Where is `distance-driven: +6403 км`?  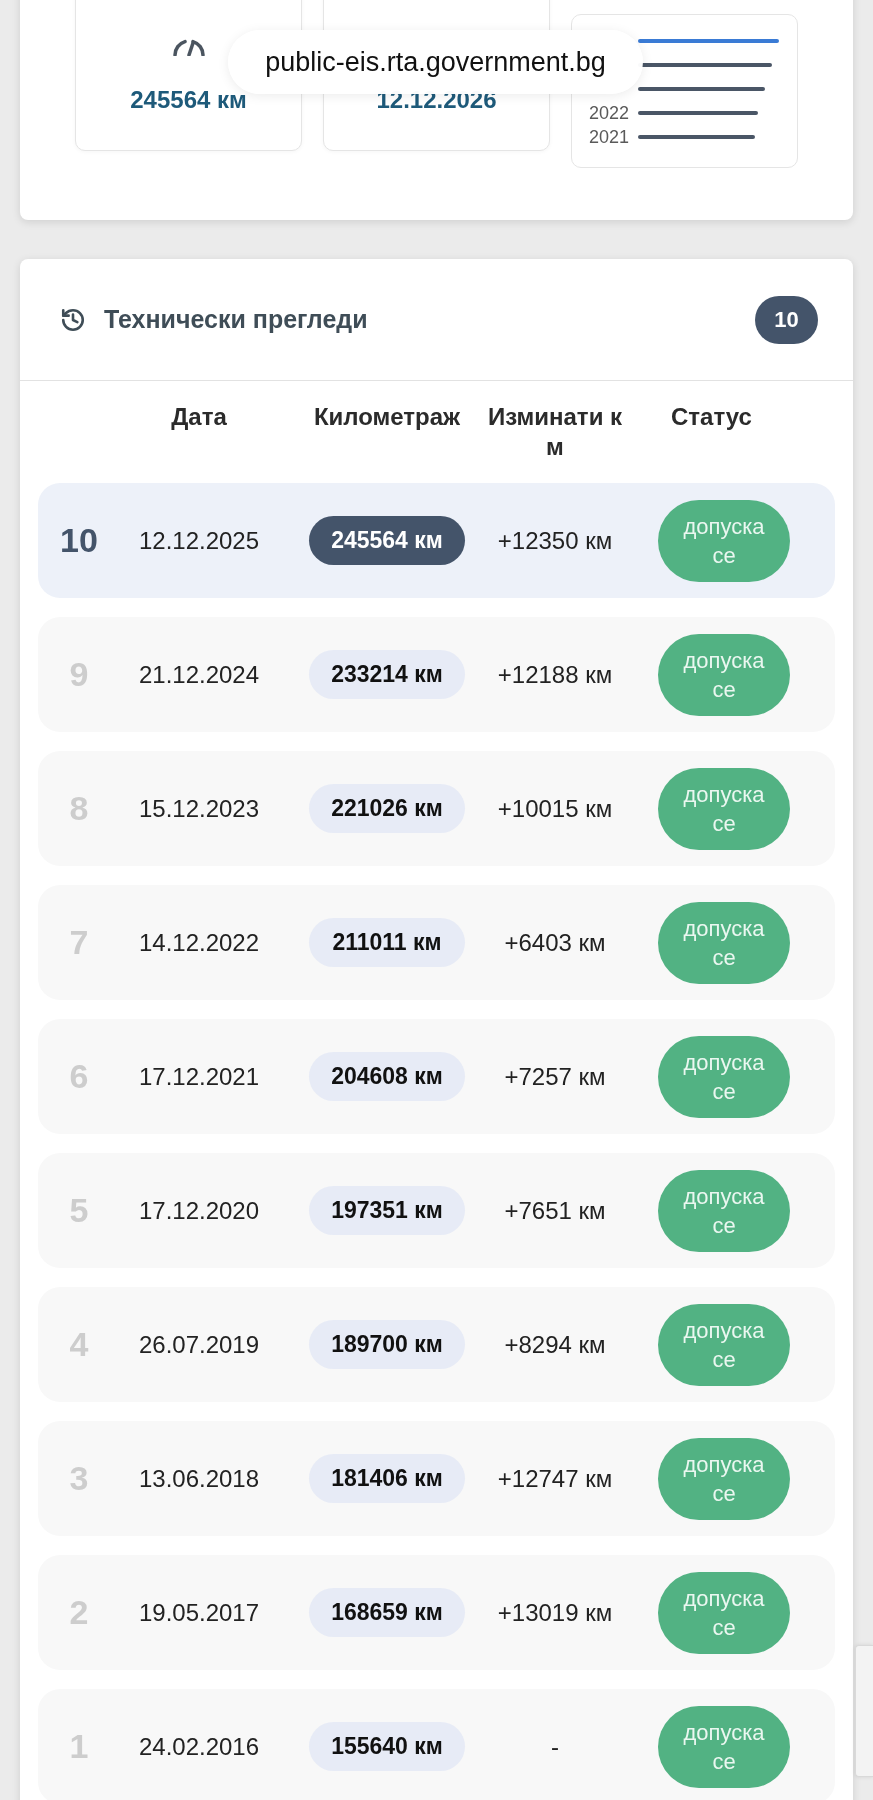 distance-driven: +6403 км is located at coordinates (555, 942).